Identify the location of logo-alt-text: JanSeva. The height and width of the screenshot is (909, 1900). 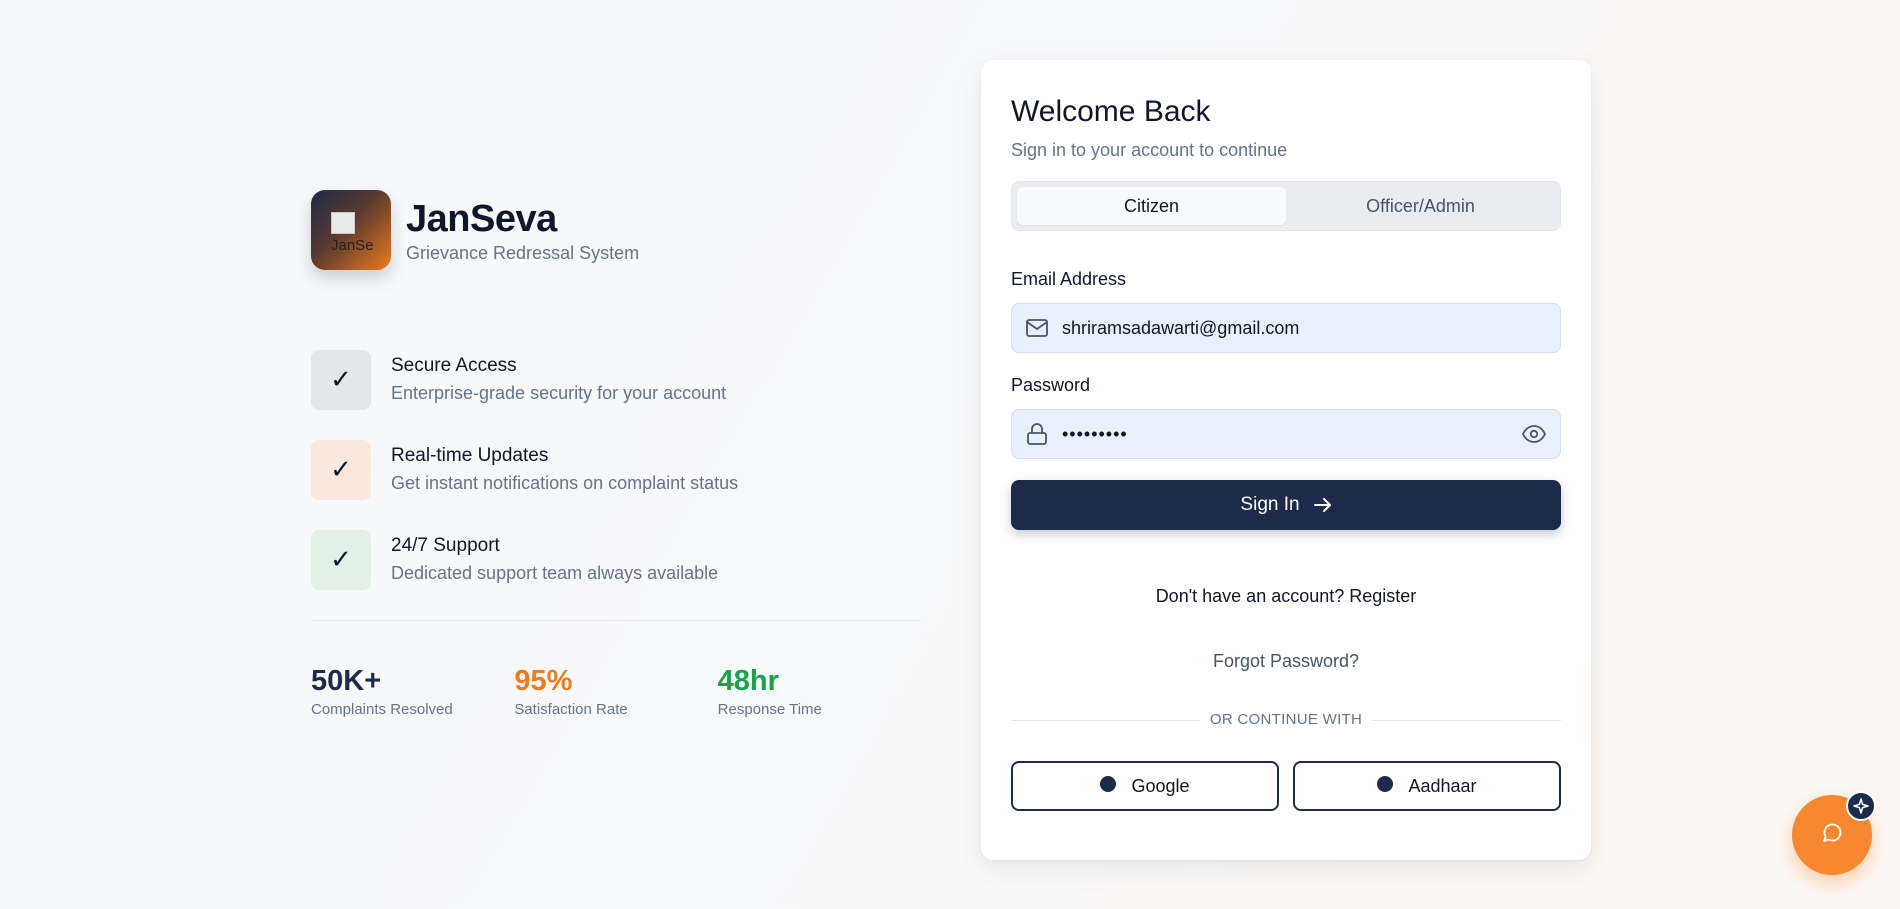
(352, 243).